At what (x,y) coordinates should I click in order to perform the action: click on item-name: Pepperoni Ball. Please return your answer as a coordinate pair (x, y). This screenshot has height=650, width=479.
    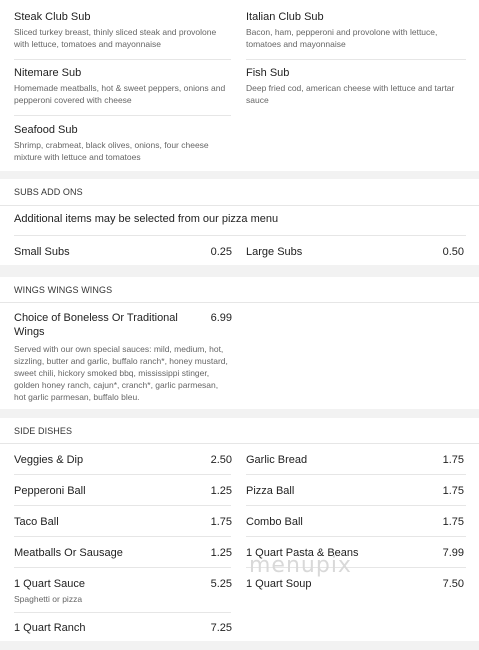
    Looking at the image, I should click on (50, 491).